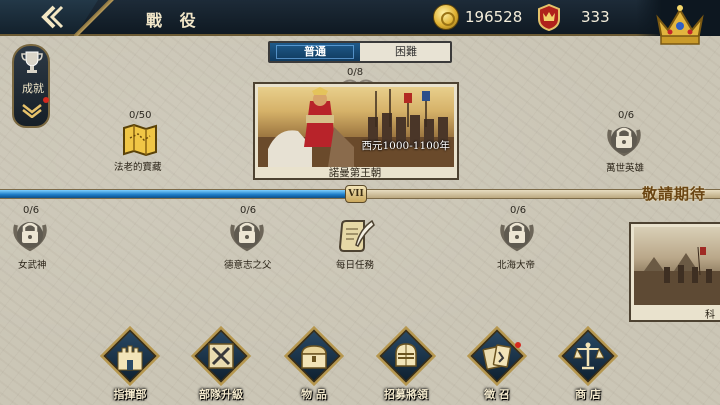 Image resolution: width=720 pixels, height=405 pixels. Describe the element at coordinates (174, 20) in the screenshot. I see `page-title: 戰 役` at that location.